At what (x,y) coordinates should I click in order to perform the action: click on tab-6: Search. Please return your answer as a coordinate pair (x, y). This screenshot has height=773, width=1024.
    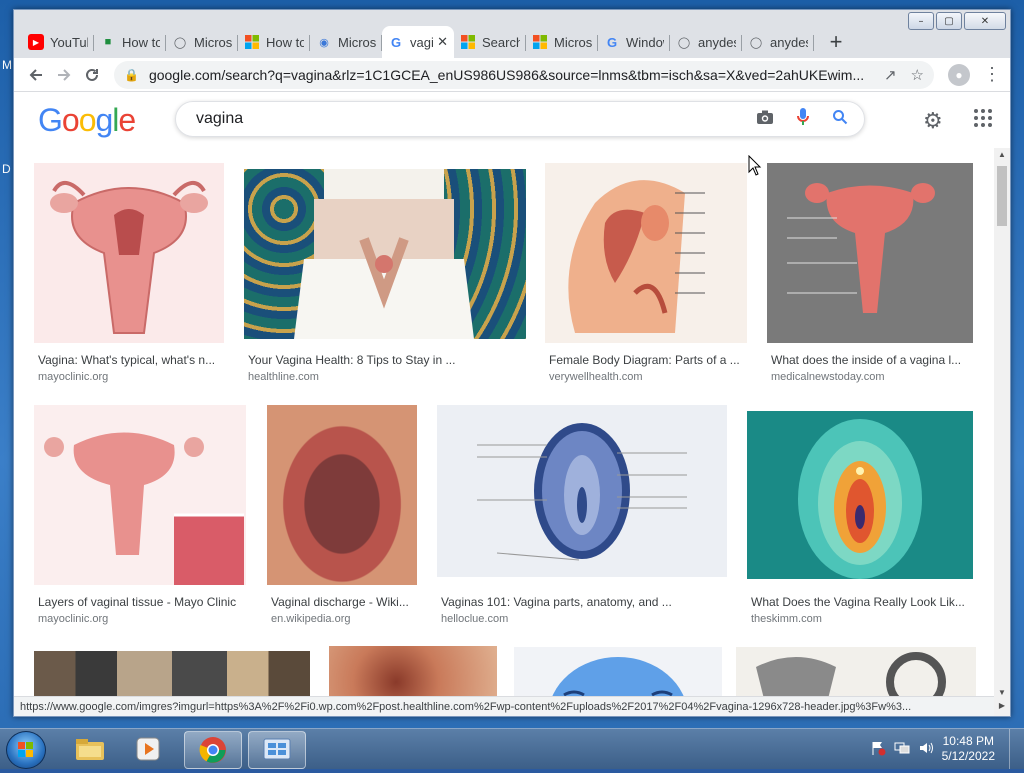
    Looking at the image, I should click on (490, 42).